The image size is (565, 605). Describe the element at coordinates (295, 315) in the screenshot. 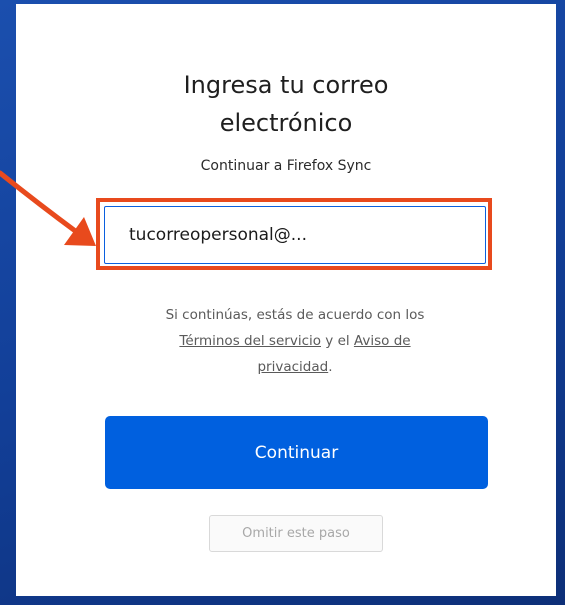

I see `legal-text: Si continúas, estás de acuerdo con los` at that location.